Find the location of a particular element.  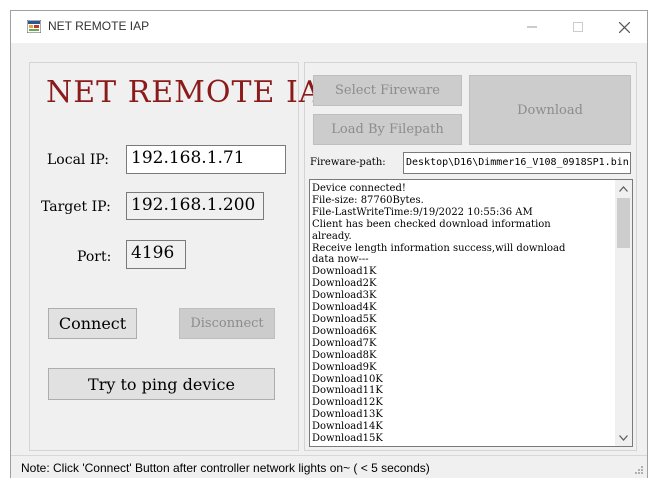

chevron-up-icon is located at coordinates (623, 188).